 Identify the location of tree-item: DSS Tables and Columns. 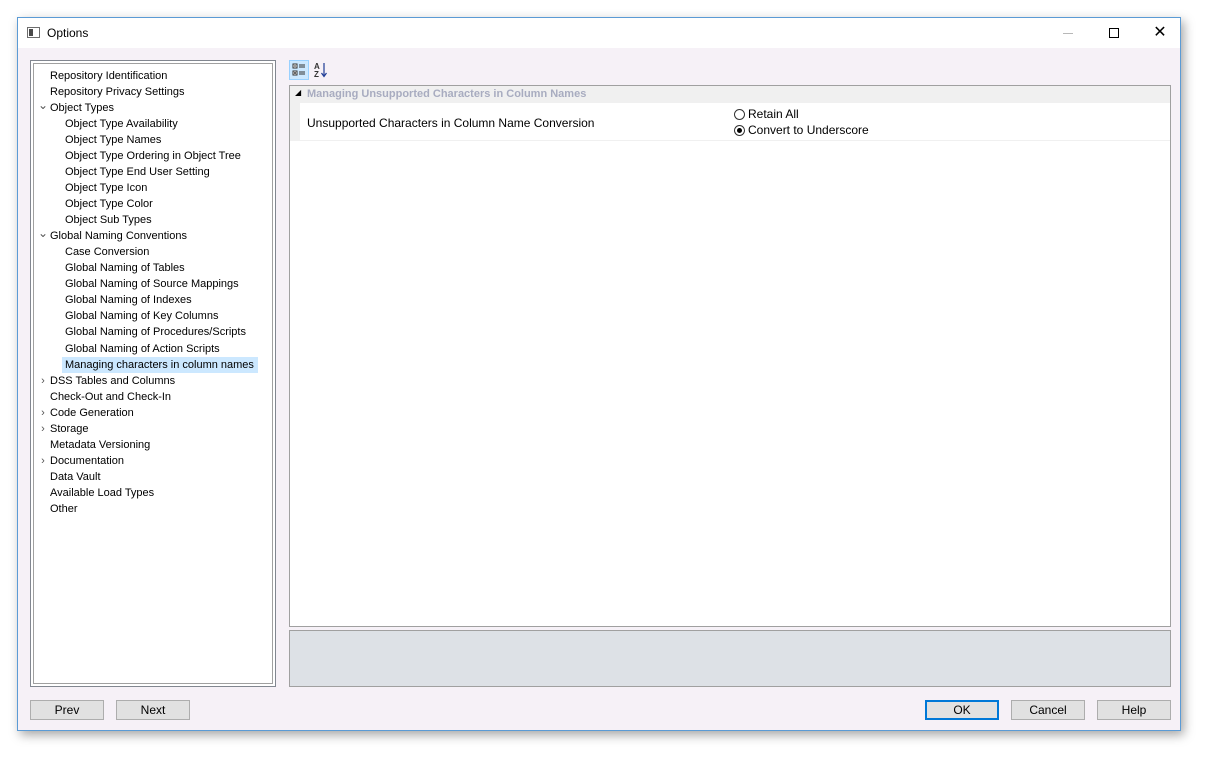
(112, 381).